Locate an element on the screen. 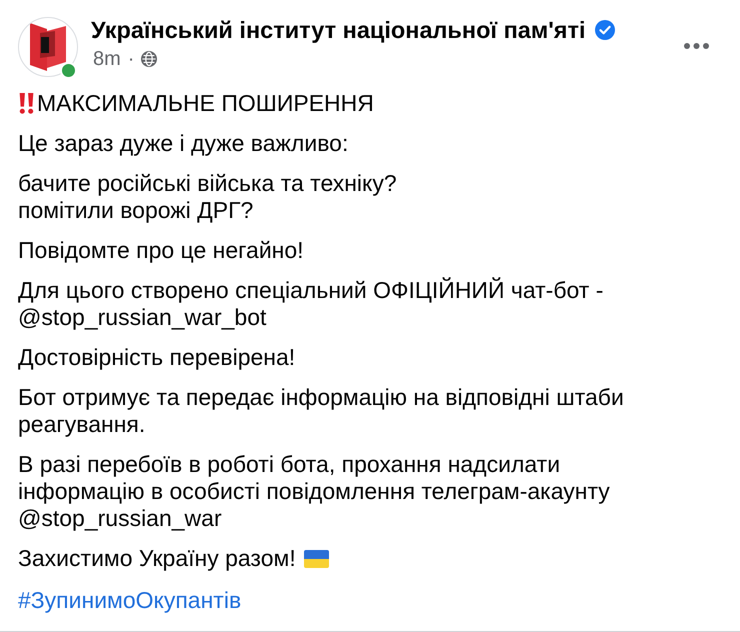  post-paragraph: Захистимо Україну разом! is located at coordinates (157, 558).